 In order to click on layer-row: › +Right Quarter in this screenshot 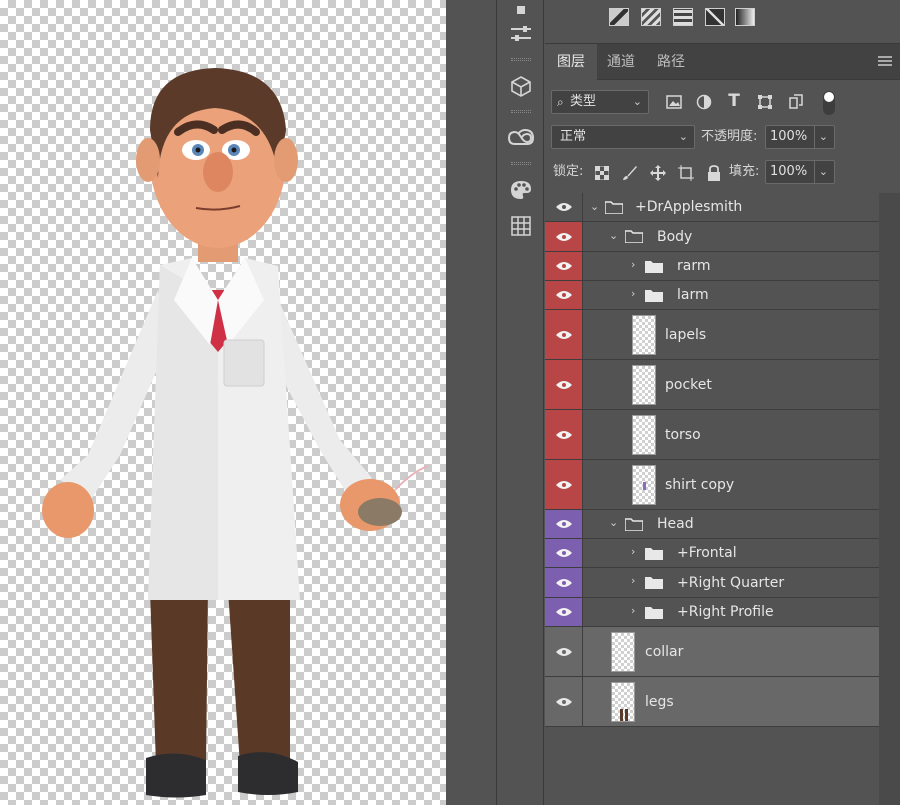, I will do `click(712, 583)`.